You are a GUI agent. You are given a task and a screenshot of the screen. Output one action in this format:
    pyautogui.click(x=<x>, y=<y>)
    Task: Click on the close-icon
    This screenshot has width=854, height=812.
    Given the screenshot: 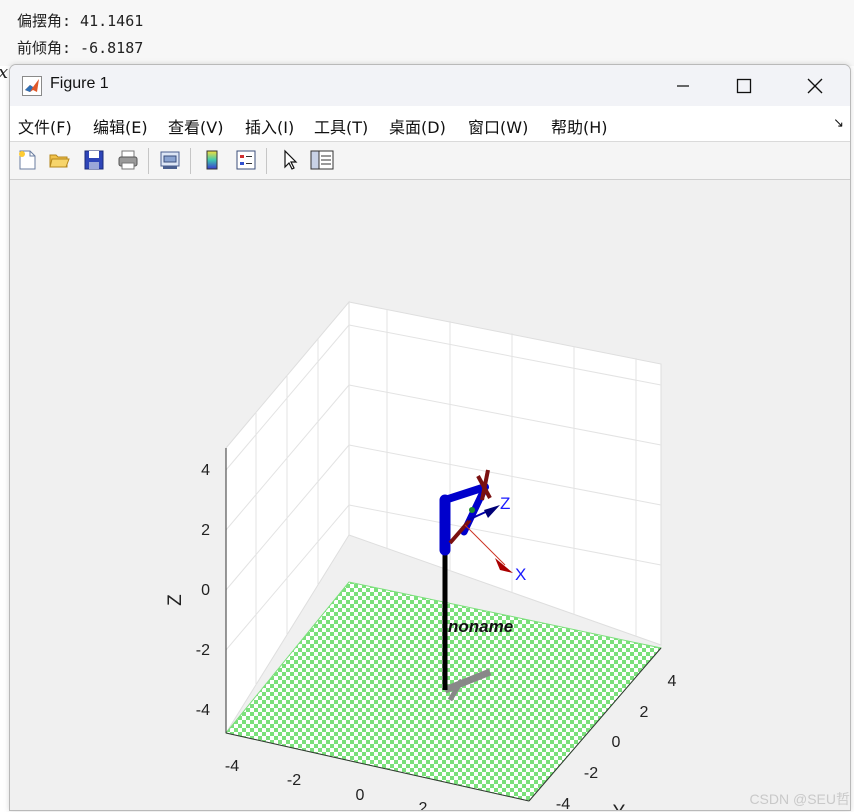 What is the action you would take?
    pyautogui.click(x=815, y=85)
    